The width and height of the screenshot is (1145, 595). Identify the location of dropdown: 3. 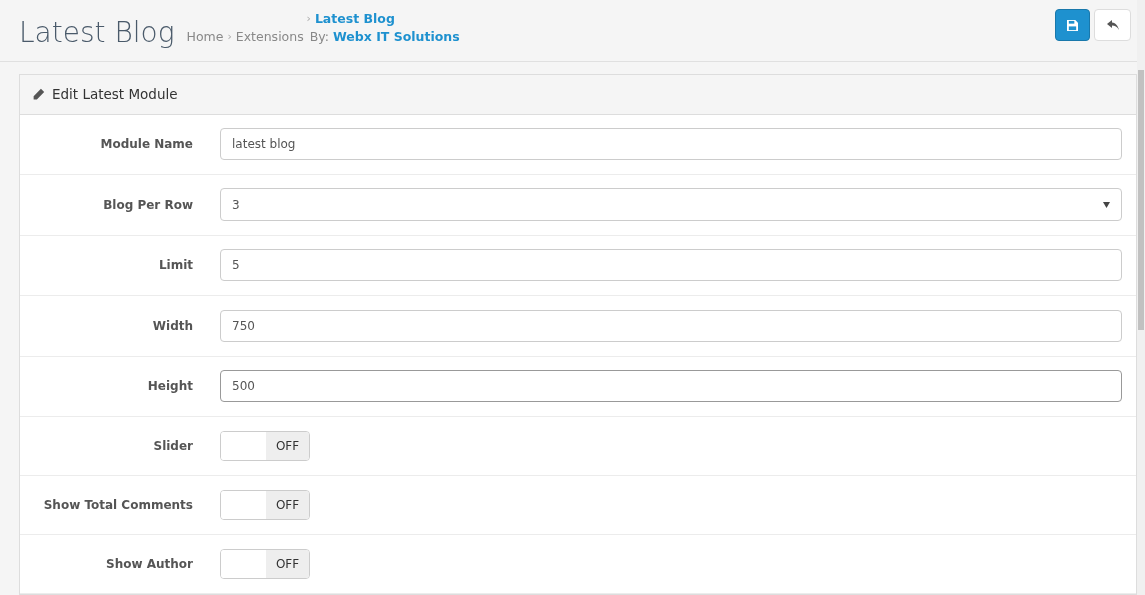
(671, 205).